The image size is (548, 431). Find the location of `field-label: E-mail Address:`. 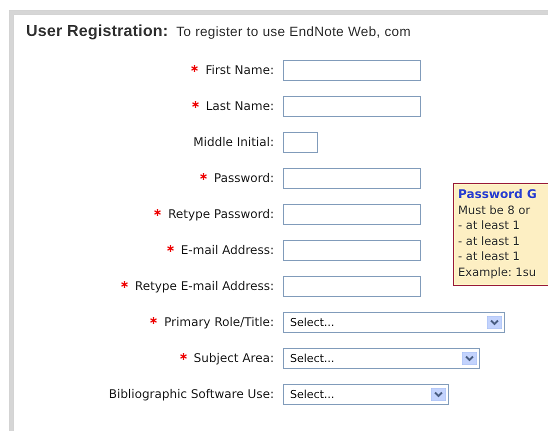

field-label: E-mail Address: is located at coordinates (227, 250).